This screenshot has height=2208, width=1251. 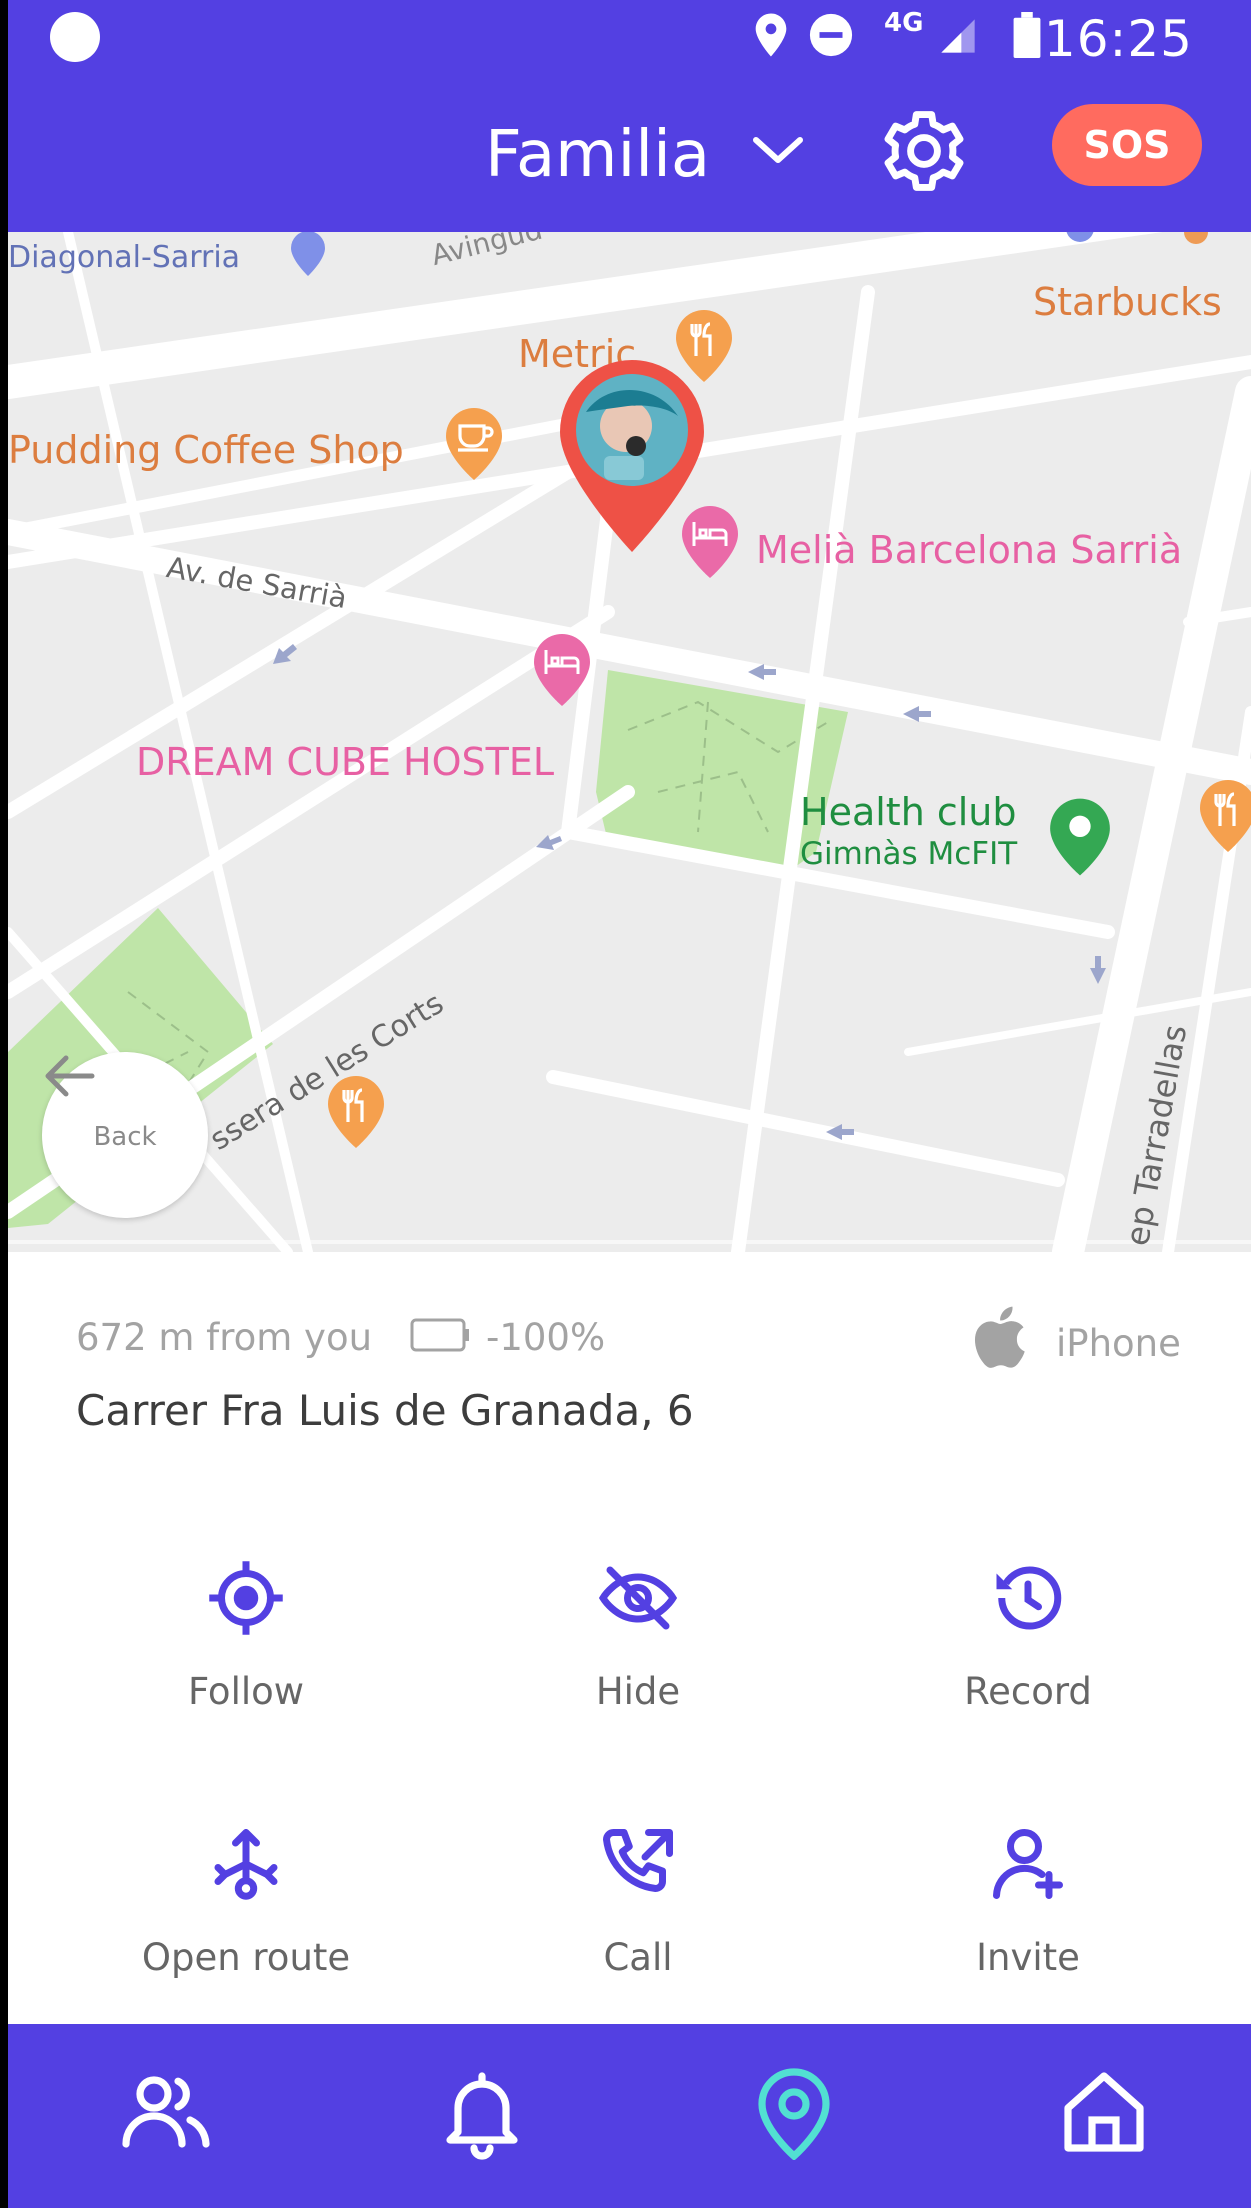 I want to click on map-label-starbucks: Starbucks, so click(x=1127, y=302).